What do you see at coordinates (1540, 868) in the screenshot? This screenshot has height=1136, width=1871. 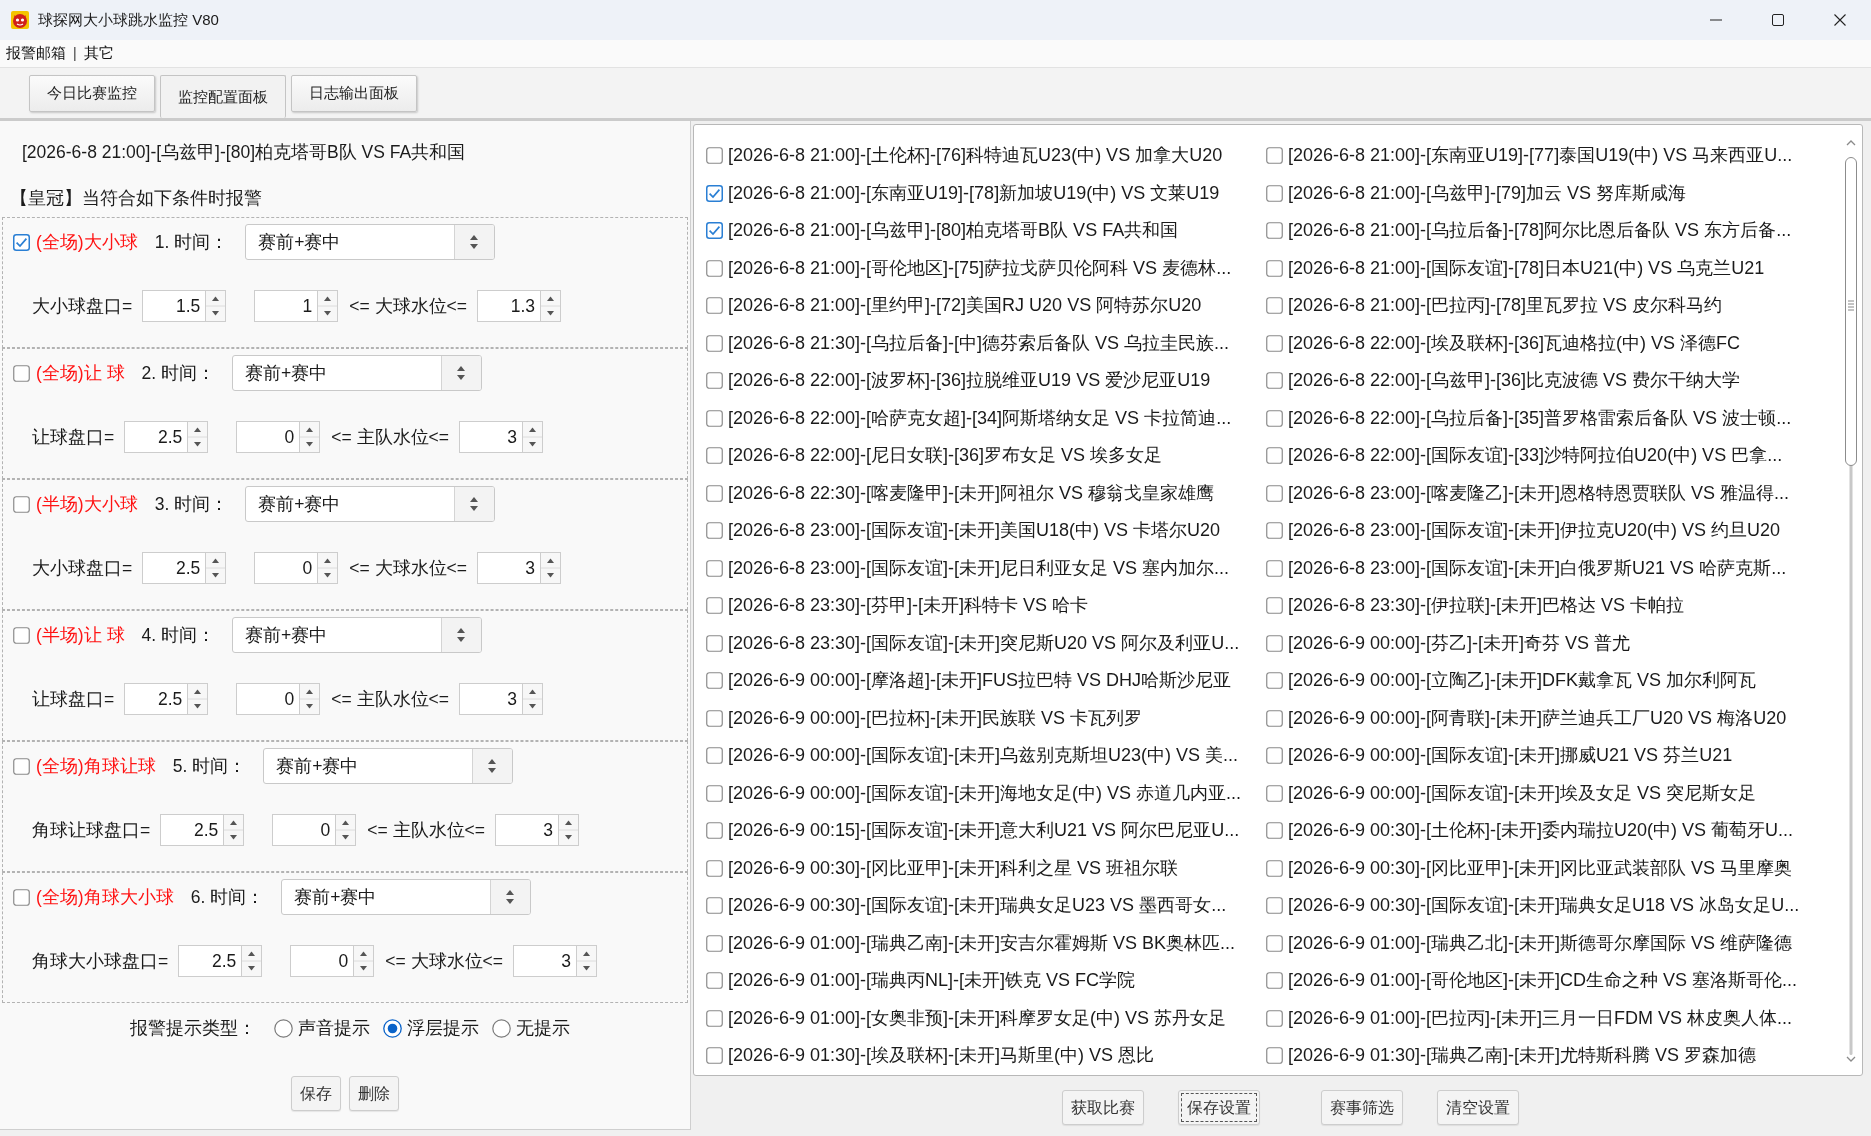 I see `match-label: [2026-6-9 00:30]-[冈比亚甲]-[未开]冈比亚武装部队 VS 马里摩奥` at bounding box center [1540, 868].